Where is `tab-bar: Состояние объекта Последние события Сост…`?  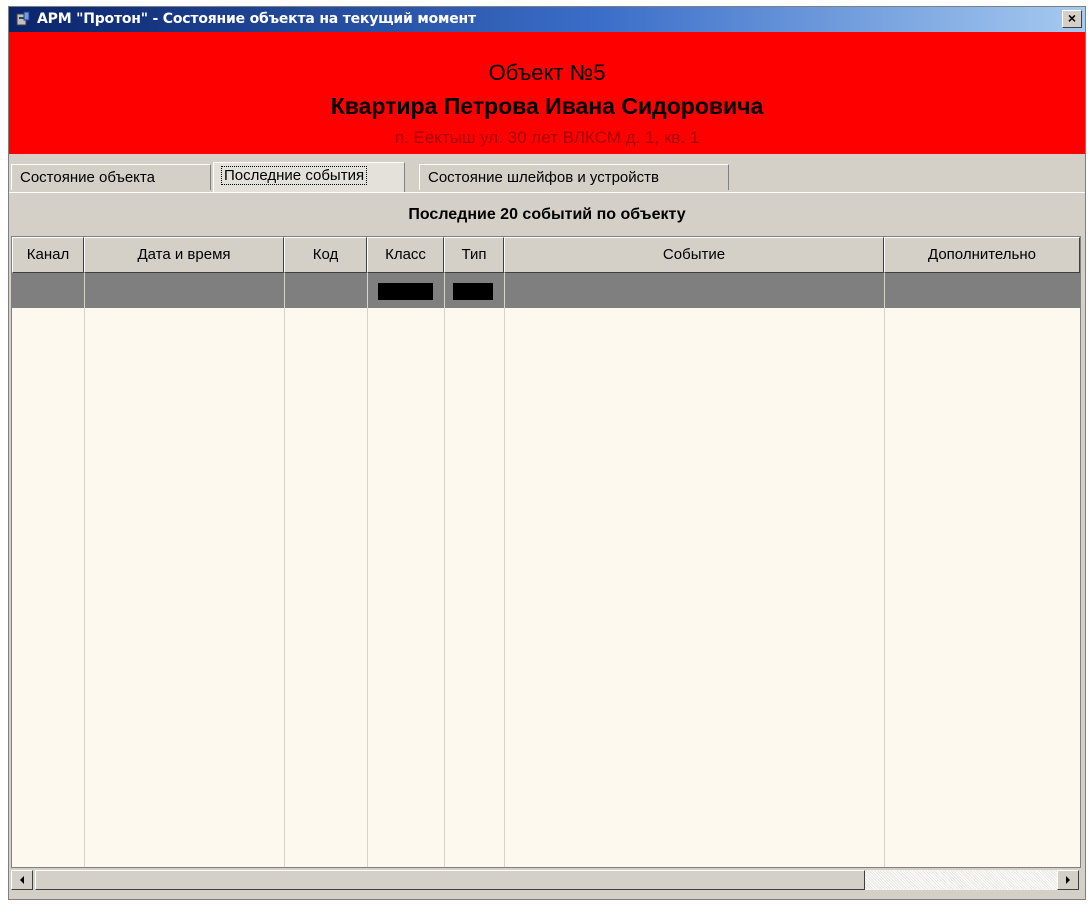 tab-bar: Состояние объекта Последние события Сост… is located at coordinates (547, 175).